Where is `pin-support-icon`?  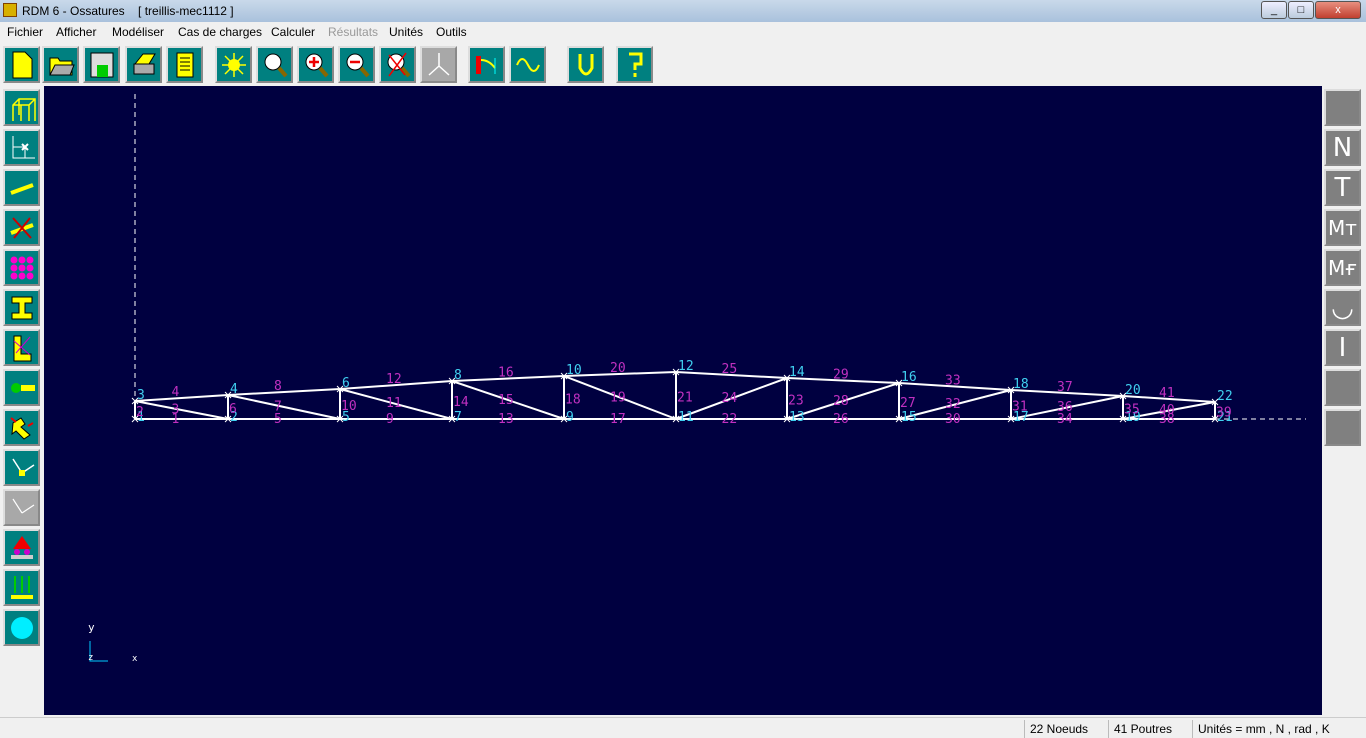 pin-support-icon is located at coordinates (21, 547).